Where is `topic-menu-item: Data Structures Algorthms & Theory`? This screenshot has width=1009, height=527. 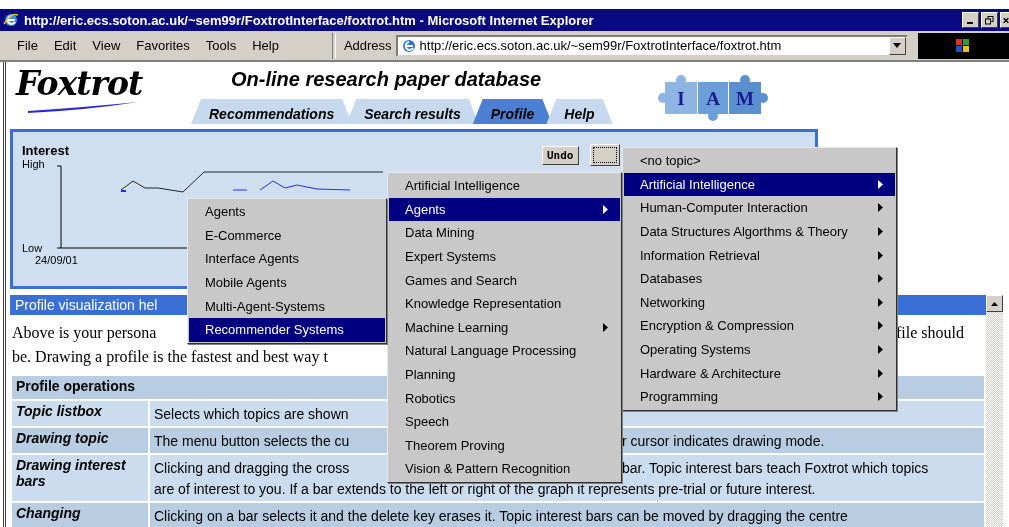 topic-menu-item: Data Structures Algorthms & Theory is located at coordinates (759, 231).